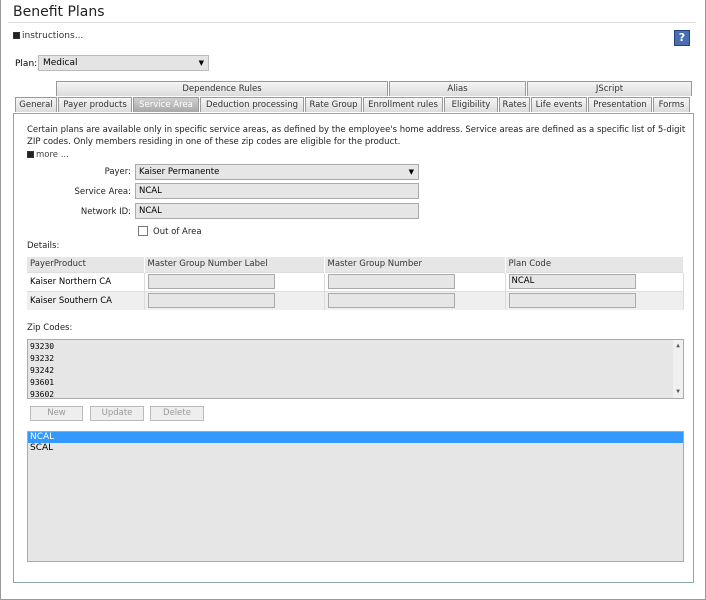 Image resolution: width=706 pixels, height=600 pixels. Describe the element at coordinates (609, 88) in the screenshot. I see `tab-jscript: JScript` at that location.